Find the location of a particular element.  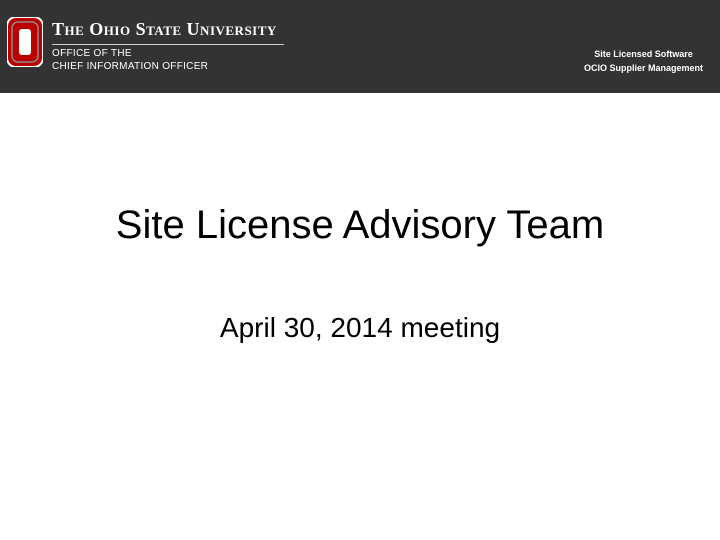

office-line-2: Chief Information Officer is located at coordinates (130, 66).